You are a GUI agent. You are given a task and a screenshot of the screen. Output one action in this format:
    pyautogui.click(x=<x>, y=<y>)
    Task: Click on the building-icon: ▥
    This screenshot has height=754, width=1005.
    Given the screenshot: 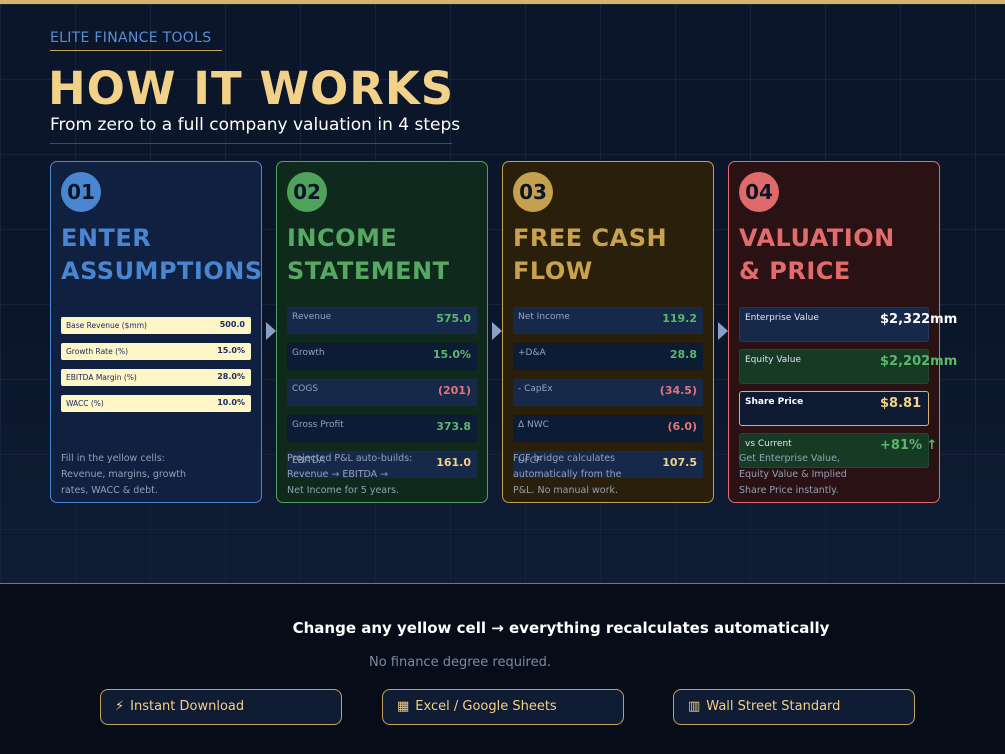 What is the action you would take?
    pyautogui.click(x=694, y=706)
    